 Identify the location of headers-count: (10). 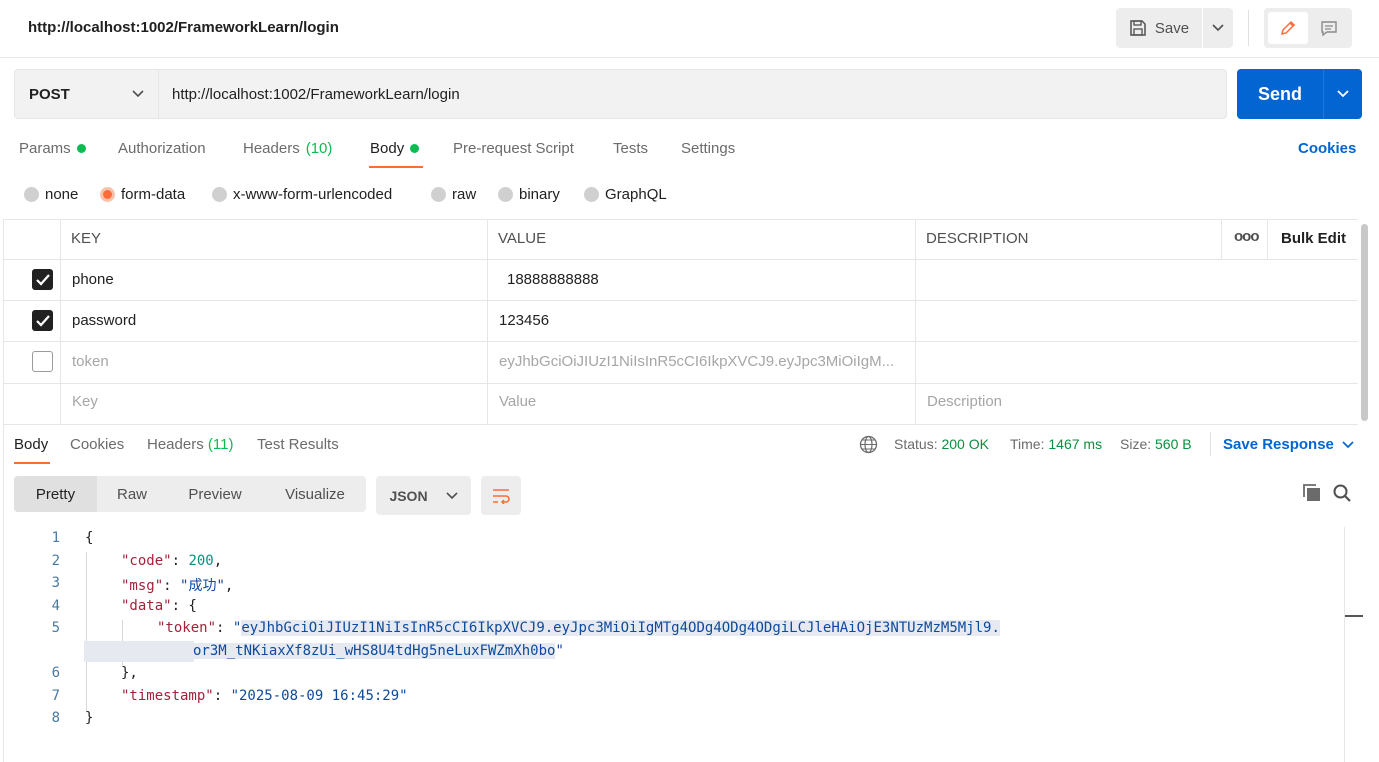
(319, 148).